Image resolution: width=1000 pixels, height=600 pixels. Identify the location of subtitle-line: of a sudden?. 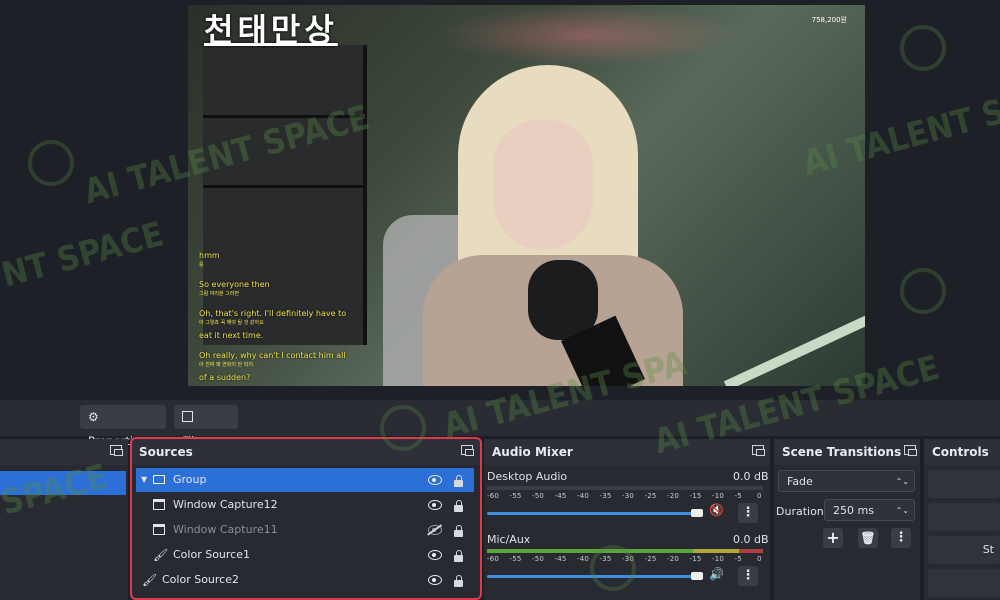
(225, 377).